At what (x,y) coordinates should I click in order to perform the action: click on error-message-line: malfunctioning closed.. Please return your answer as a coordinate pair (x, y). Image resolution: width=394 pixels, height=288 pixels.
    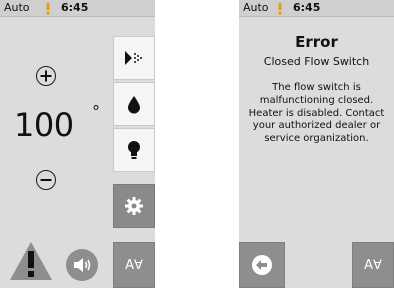
    Looking at the image, I should click on (316, 100).